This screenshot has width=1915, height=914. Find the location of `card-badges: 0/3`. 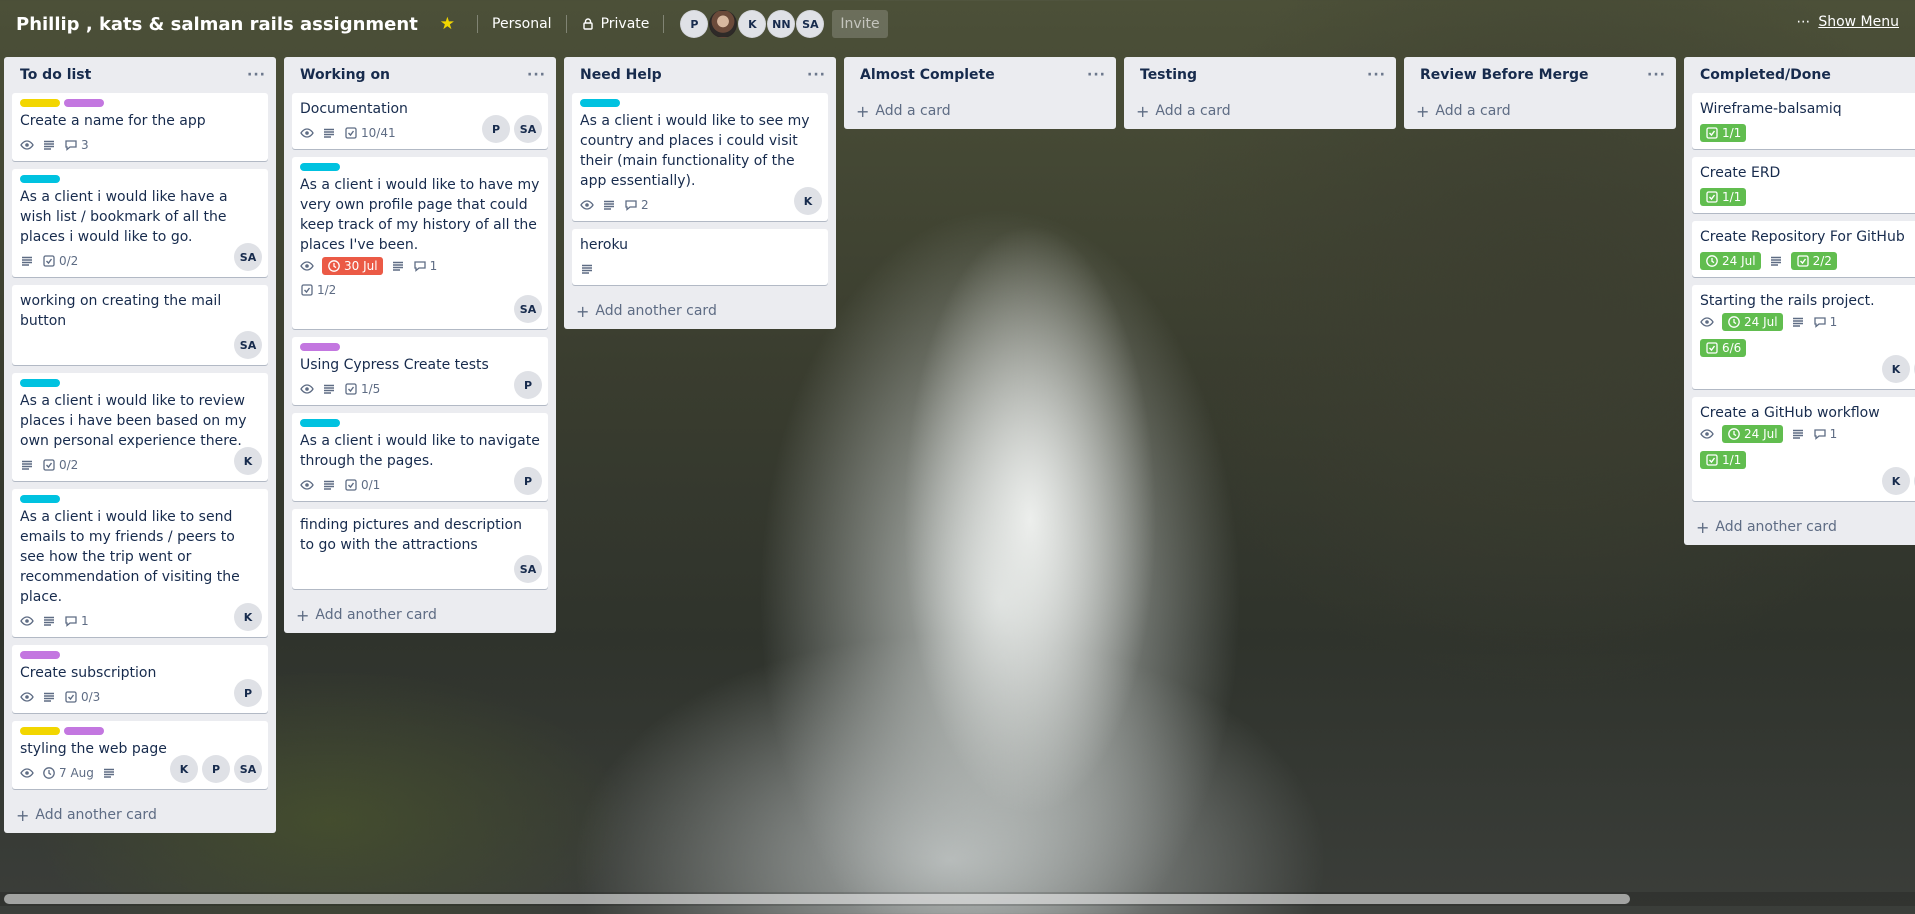

card-badges: 0/3 is located at coordinates (140, 697).